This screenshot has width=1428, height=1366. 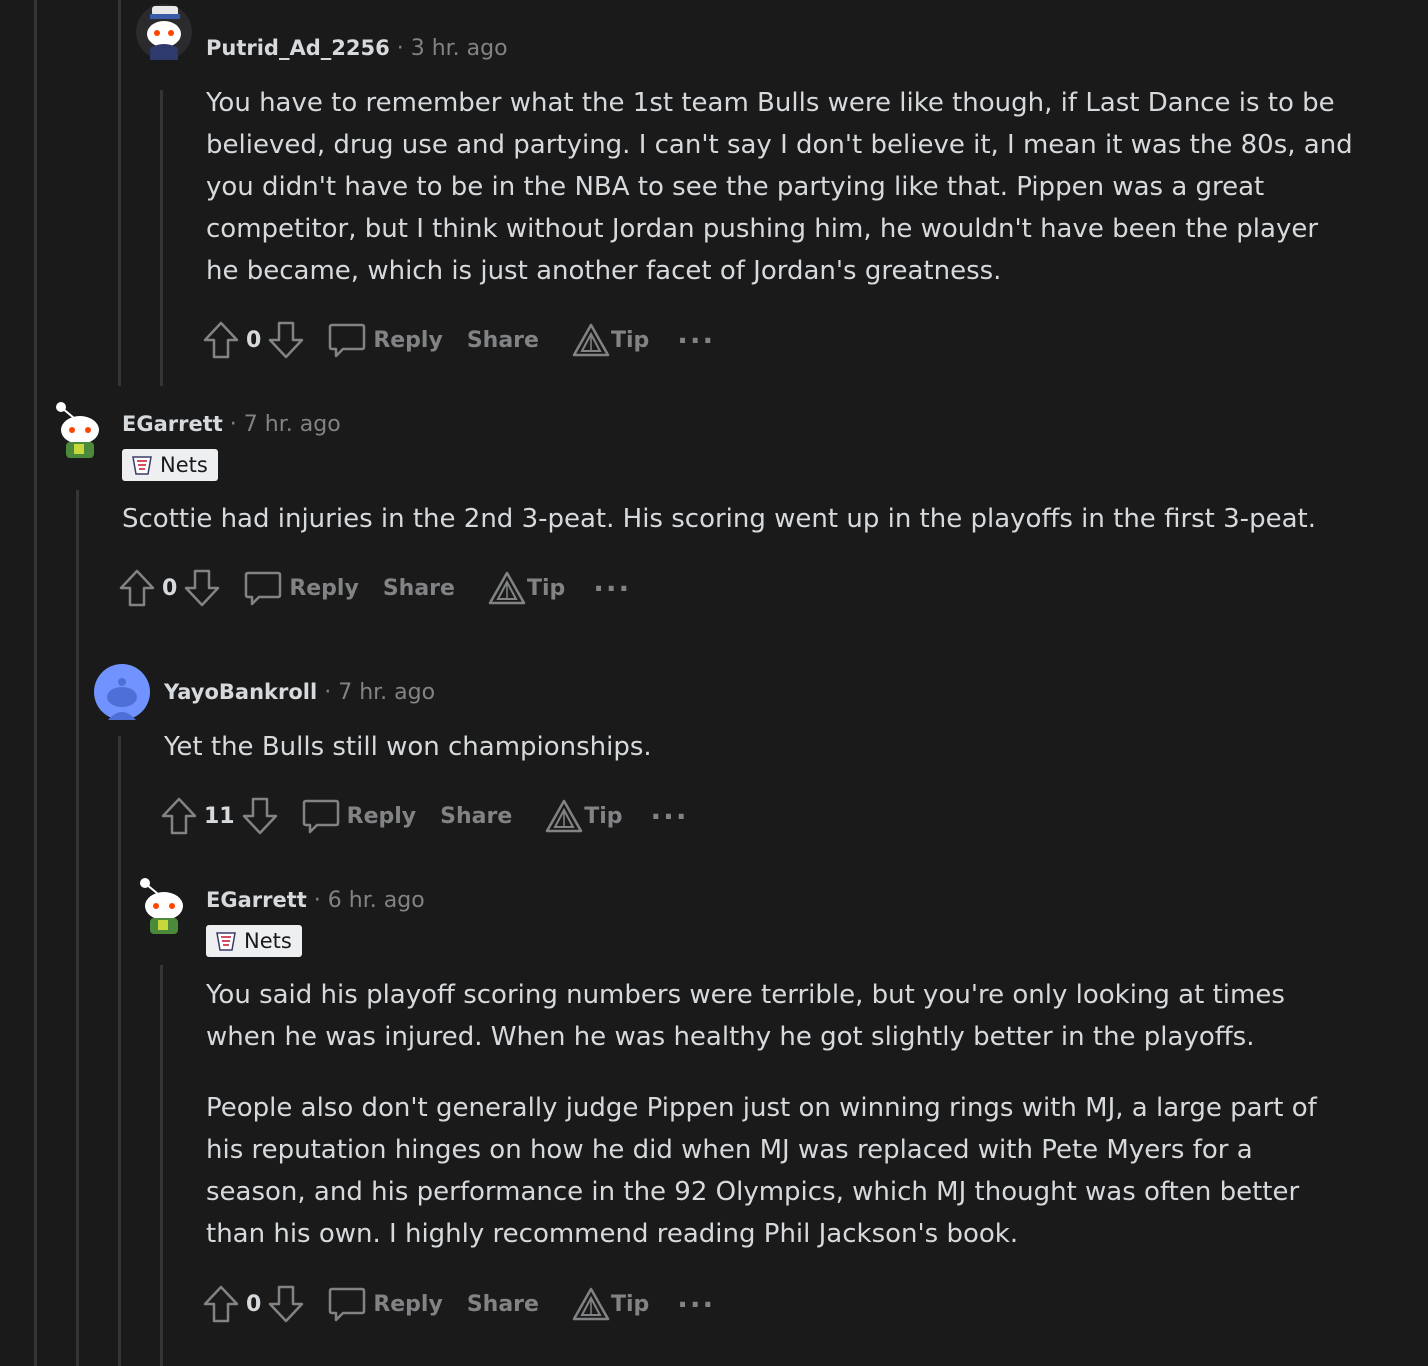 I want to click on comment-meta: EGarrett · 6 hr. ago, so click(x=315, y=900).